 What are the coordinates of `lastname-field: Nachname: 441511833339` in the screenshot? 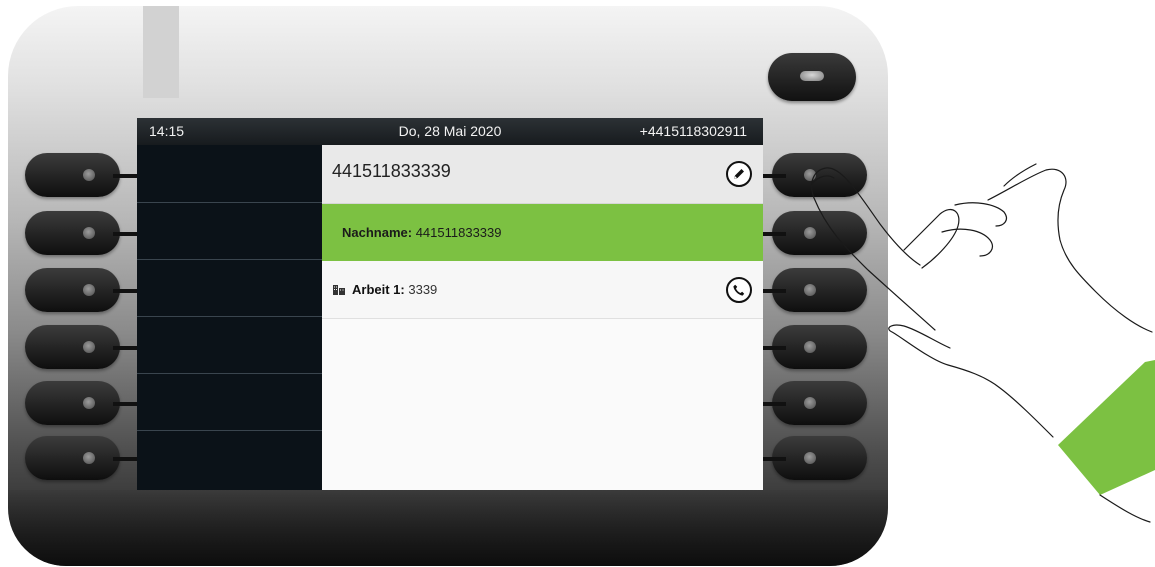 It's located at (422, 232).